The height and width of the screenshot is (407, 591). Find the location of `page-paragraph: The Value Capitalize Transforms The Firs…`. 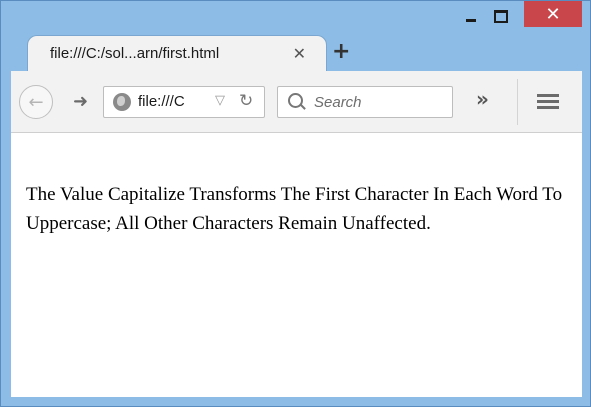

page-paragraph: The Value Capitalize Transforms The Firs… is located at coordinates (294, 209).